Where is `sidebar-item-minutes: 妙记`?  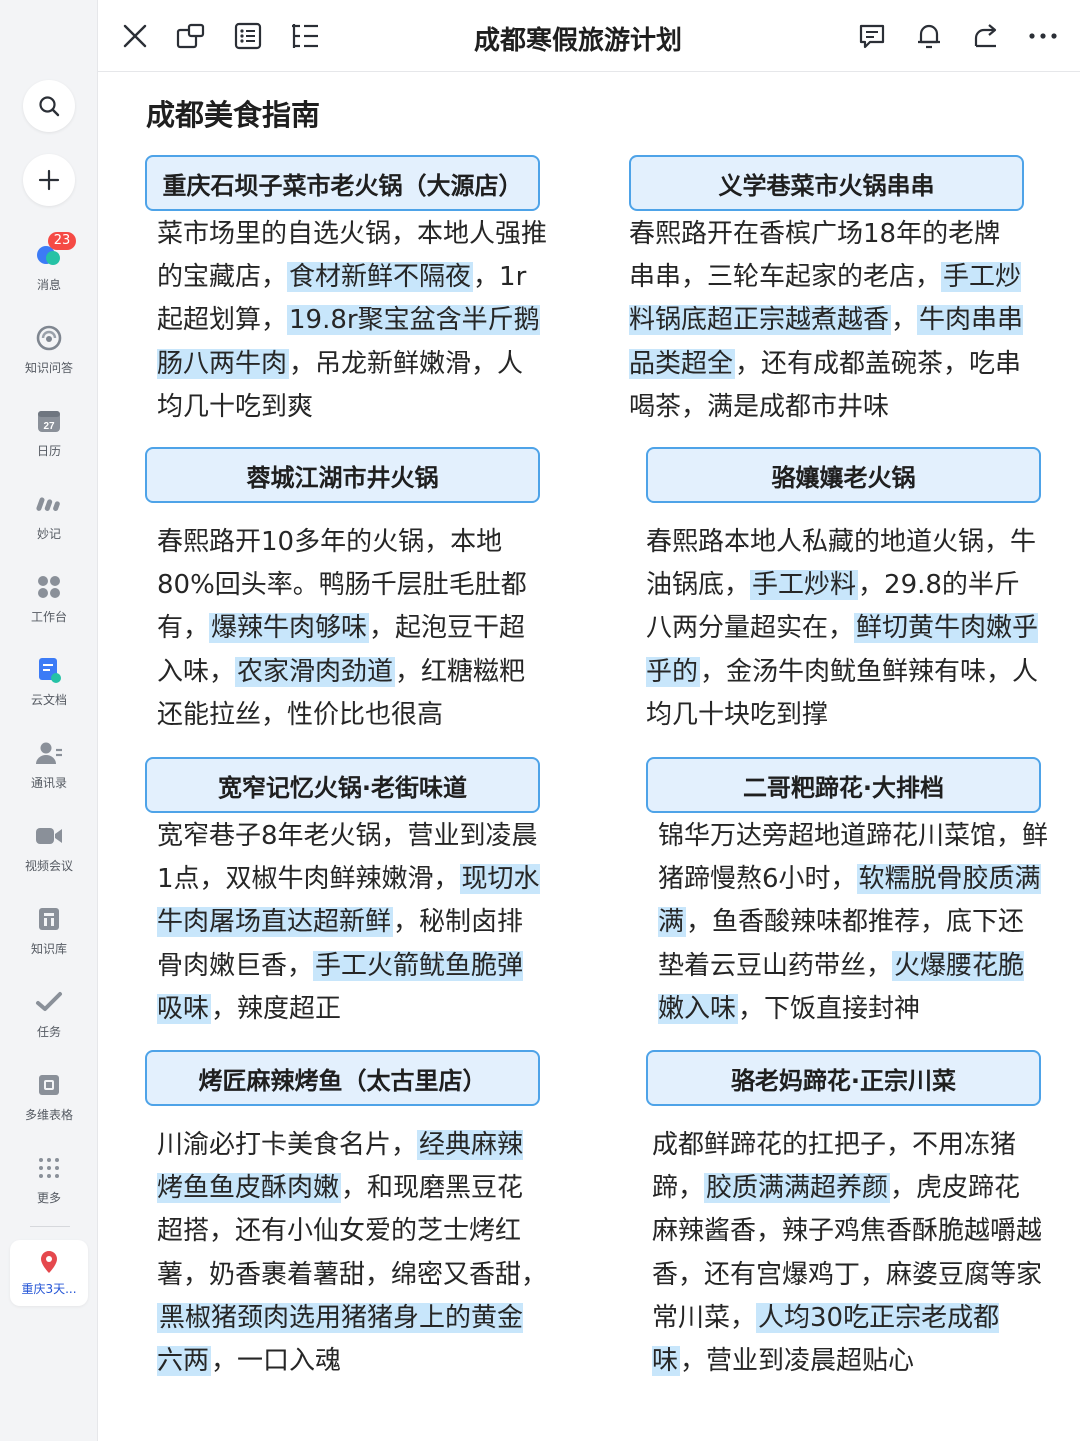
sidebar-item-minutes: 妙记 is located at coordinates (49, 524).